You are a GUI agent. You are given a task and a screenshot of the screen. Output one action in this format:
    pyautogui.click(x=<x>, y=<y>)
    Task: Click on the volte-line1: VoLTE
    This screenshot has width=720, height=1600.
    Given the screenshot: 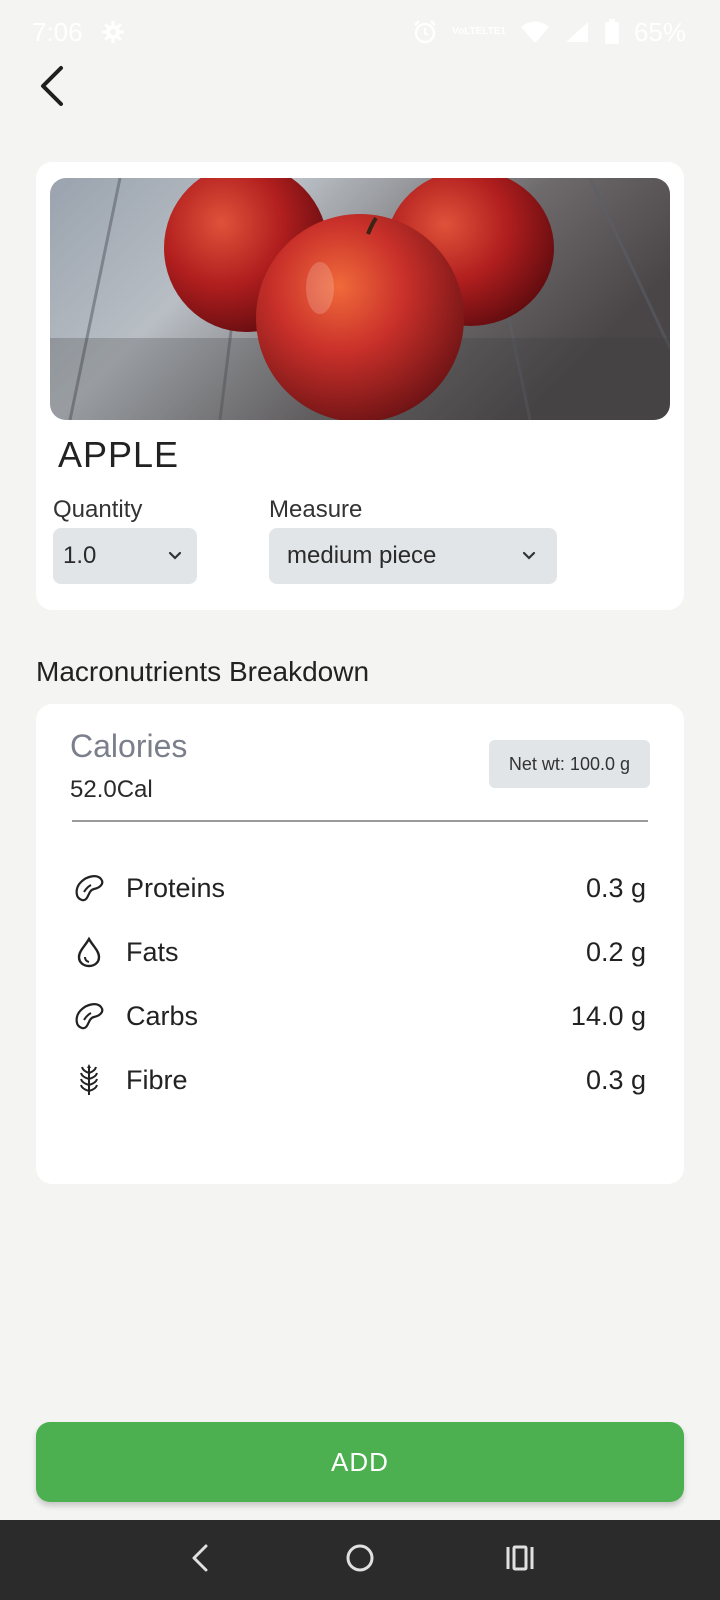 What is the action you would take?
    pyautogui.click(x=467, y=31)
    